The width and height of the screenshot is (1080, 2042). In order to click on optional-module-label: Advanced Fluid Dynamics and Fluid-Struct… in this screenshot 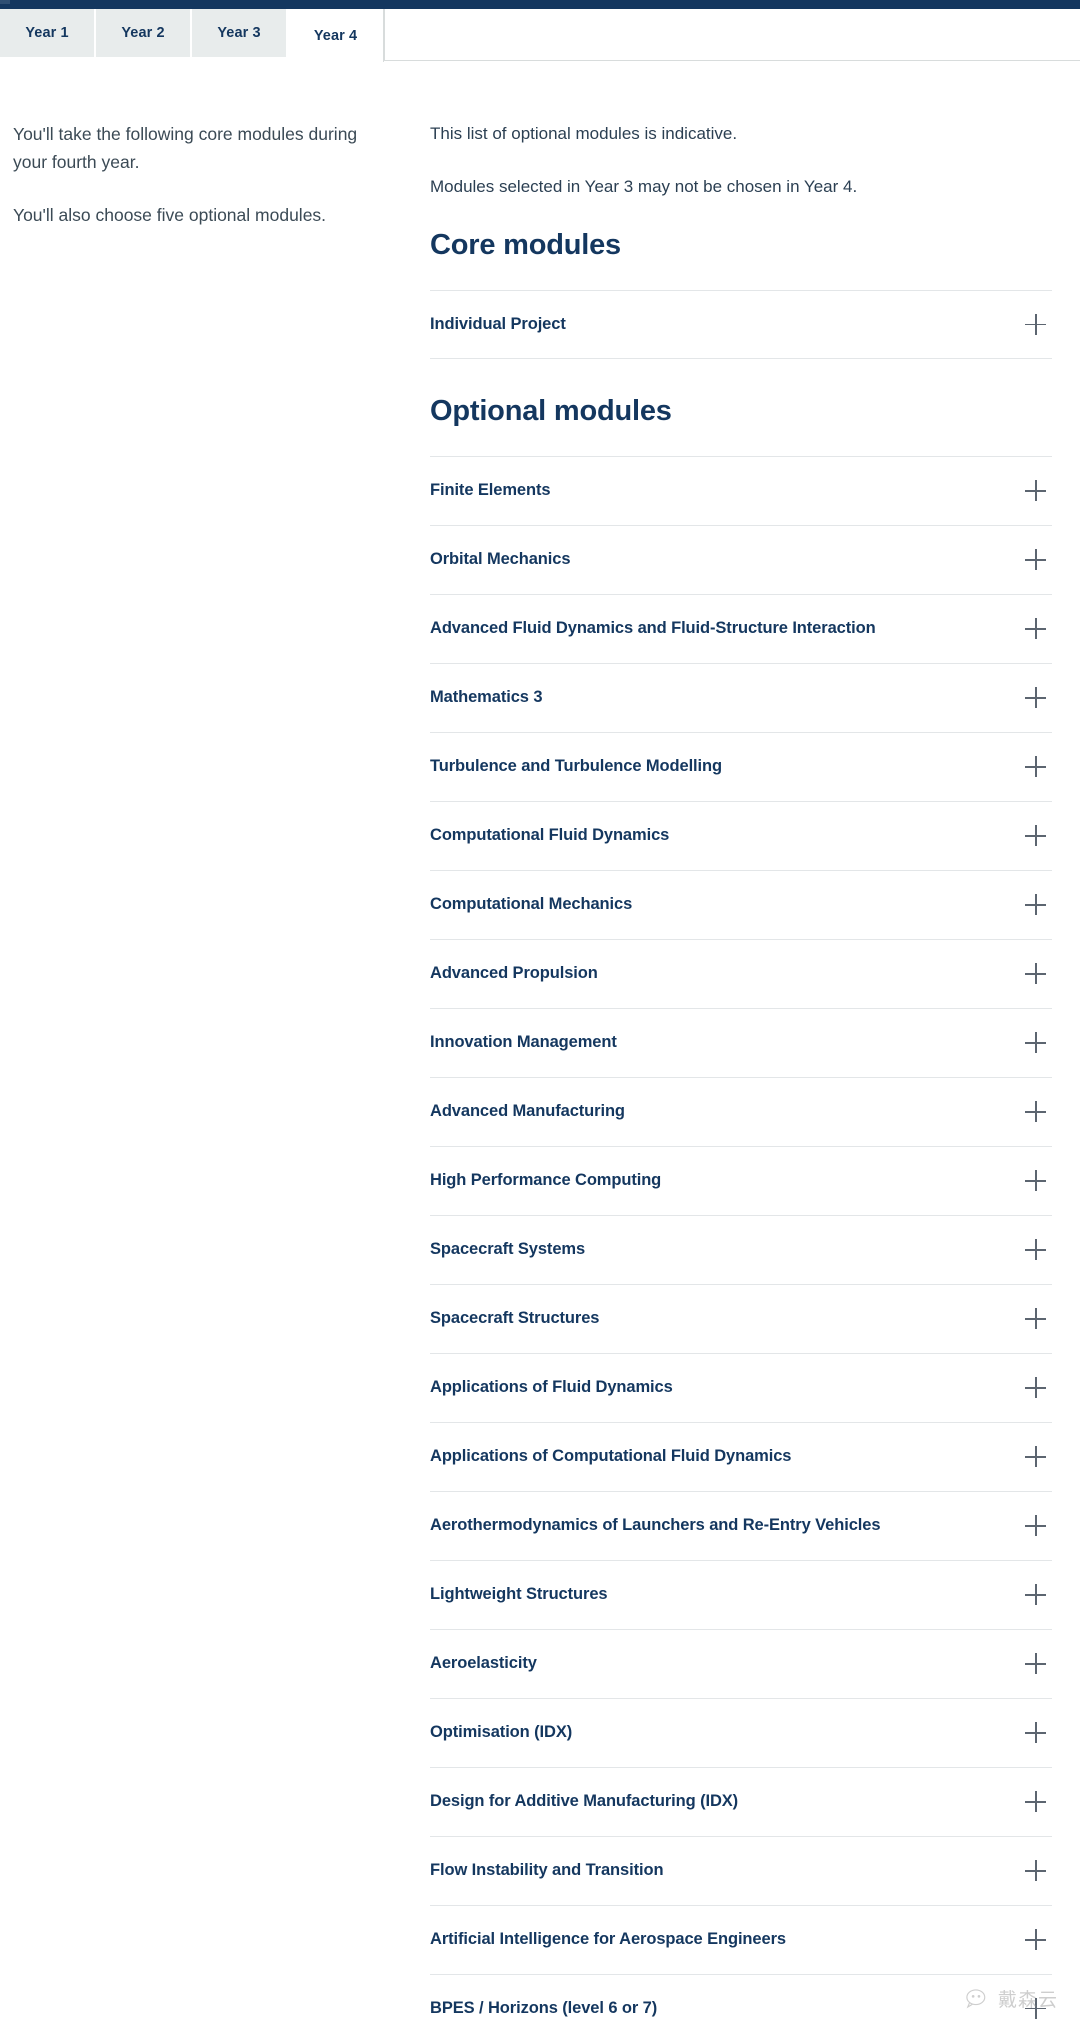, I will do `click(653, 628)`.